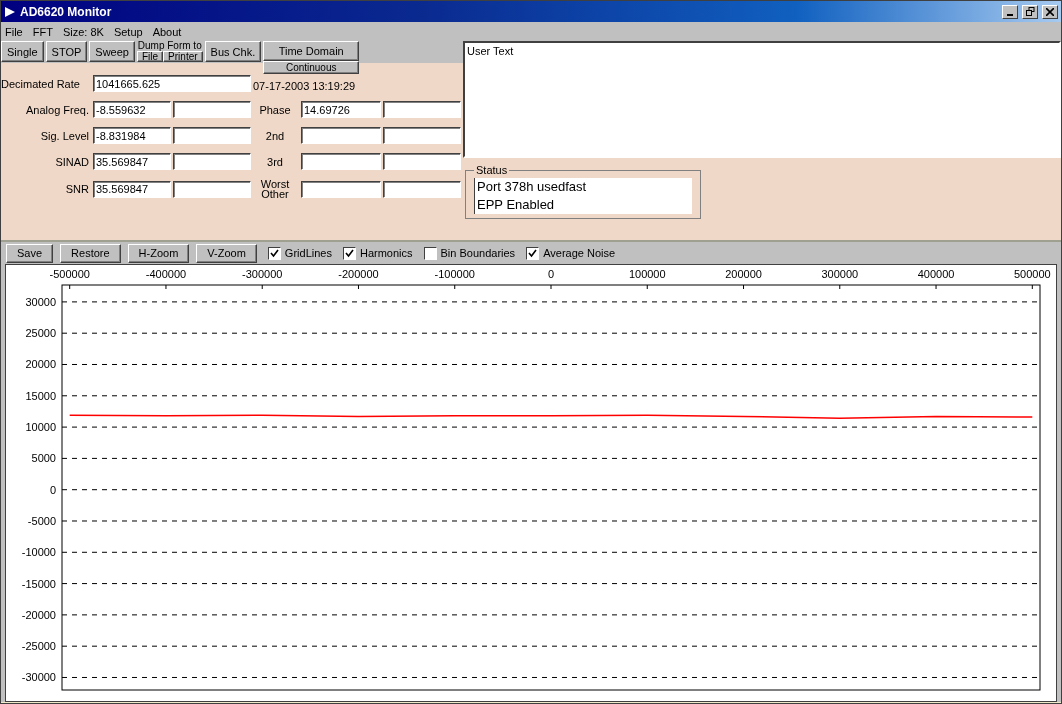 The height and width of the screenshot is (704, 1062). Describe the element at coordinates (172, 83) in the screenshot. I see `input-field: 1041665.625` at that location.